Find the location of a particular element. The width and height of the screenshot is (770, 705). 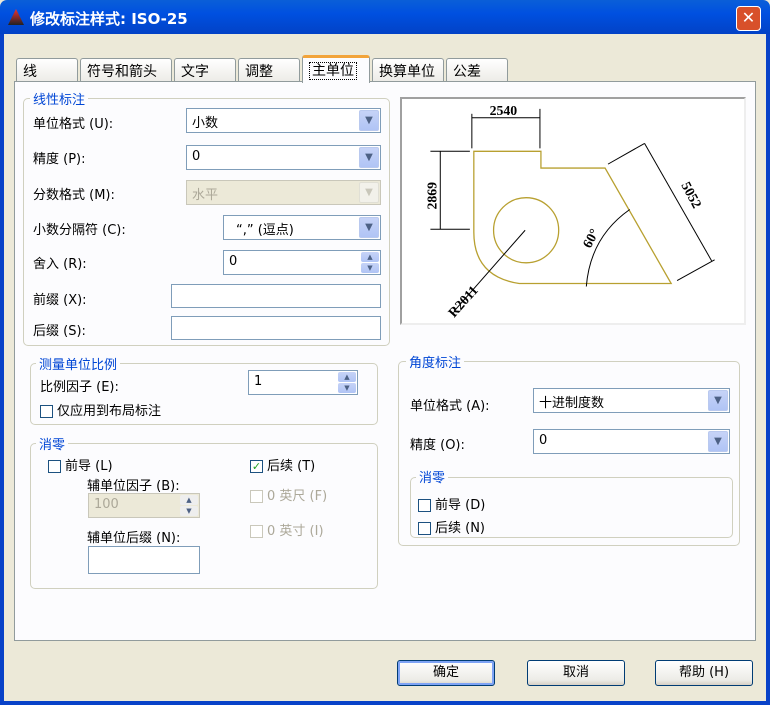

zero-suppression-title: 消零 is located at coordinates (52, 443).